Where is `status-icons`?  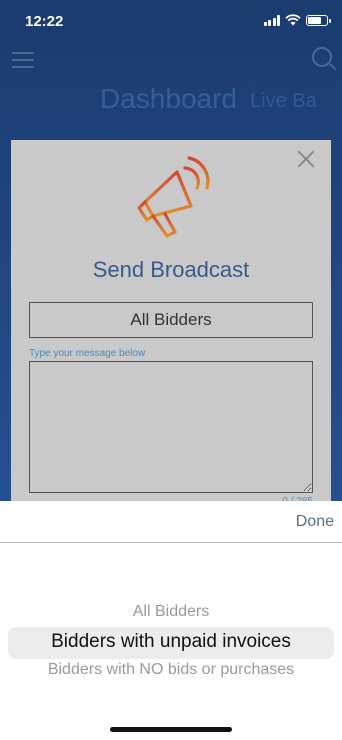
status-icons is located at coordinates (297, 20).